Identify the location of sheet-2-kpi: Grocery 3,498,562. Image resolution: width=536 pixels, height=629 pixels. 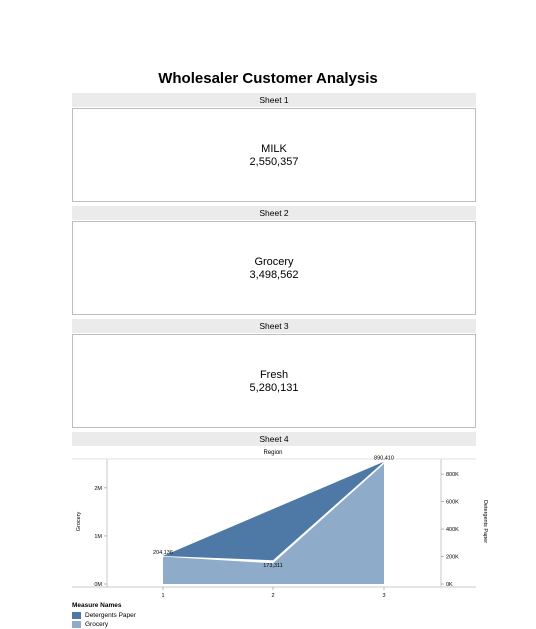
(274, 268).